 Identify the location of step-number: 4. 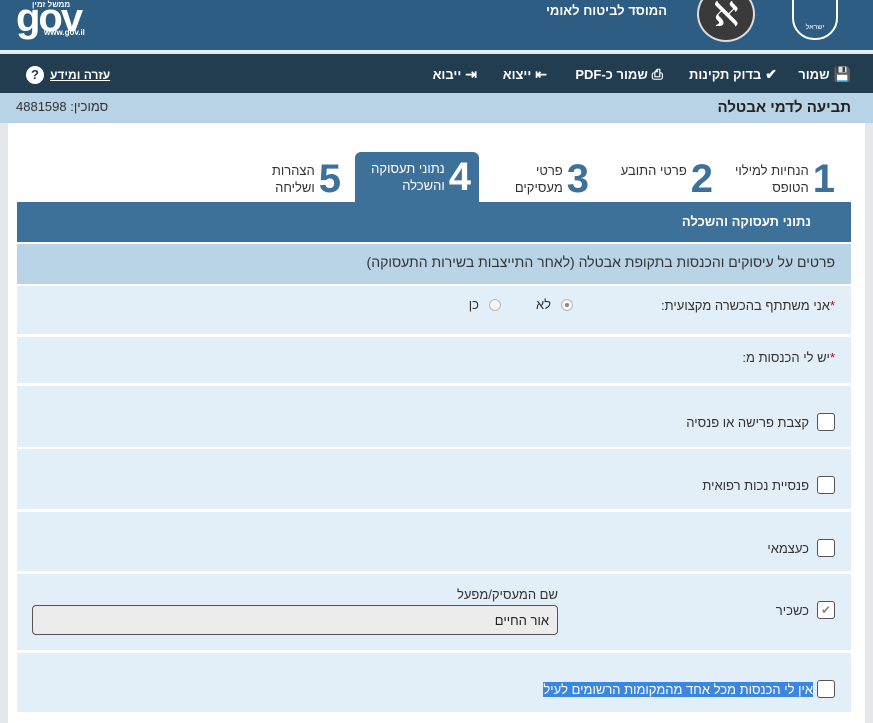
(459, 177).